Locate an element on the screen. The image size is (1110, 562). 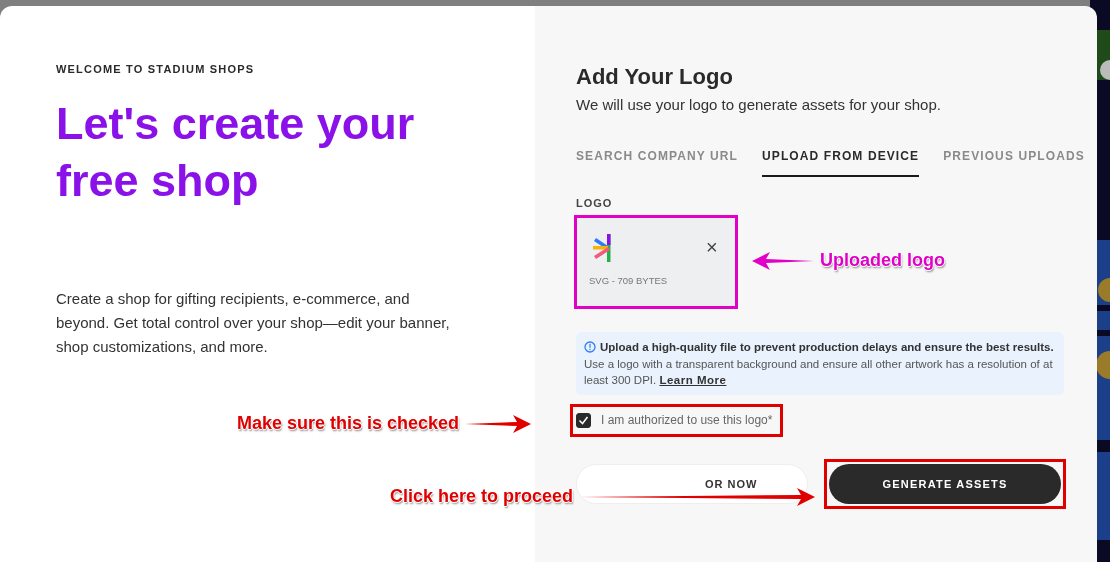
callout-text: Uploaded logo is located at coordinates (882, 260).